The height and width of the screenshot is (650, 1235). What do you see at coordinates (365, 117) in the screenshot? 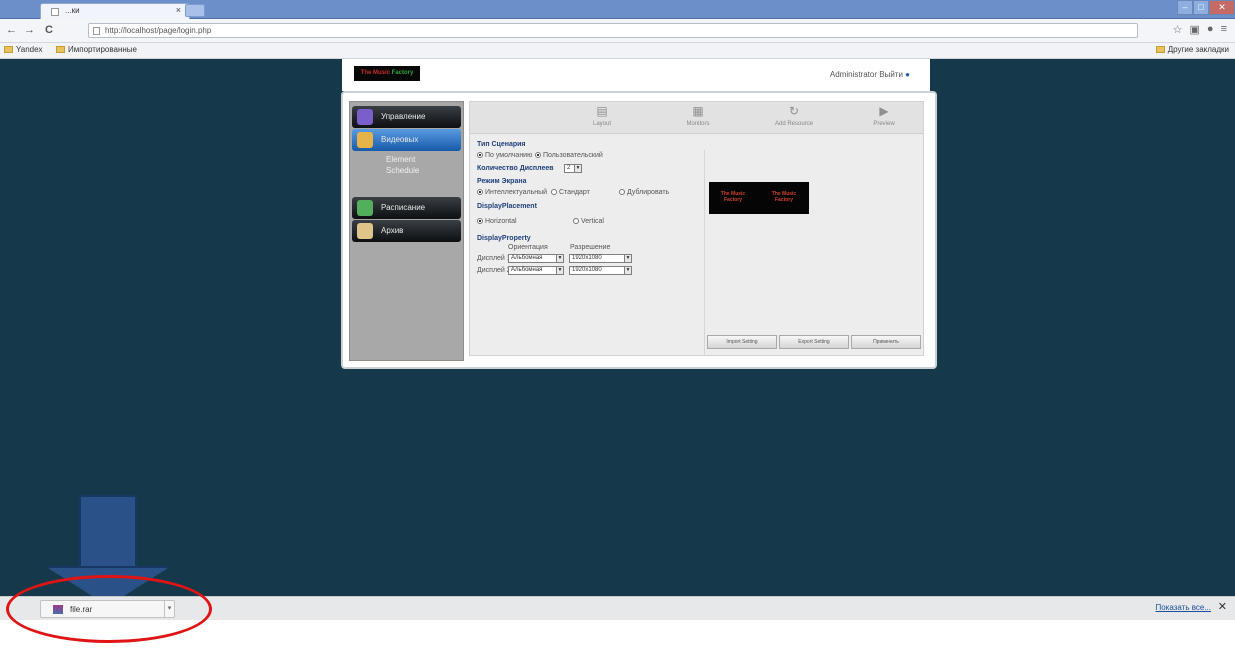
I see `management-icon` at bounding box center [365, 117].